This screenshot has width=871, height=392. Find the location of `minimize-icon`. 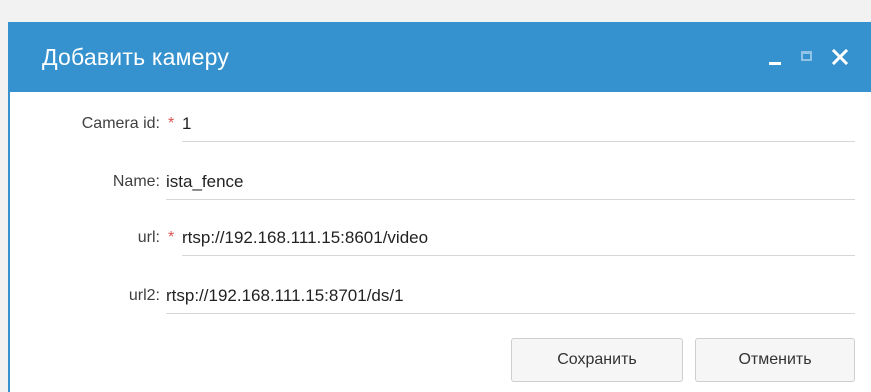

minimize-icon is located at coordinates (776, 57).